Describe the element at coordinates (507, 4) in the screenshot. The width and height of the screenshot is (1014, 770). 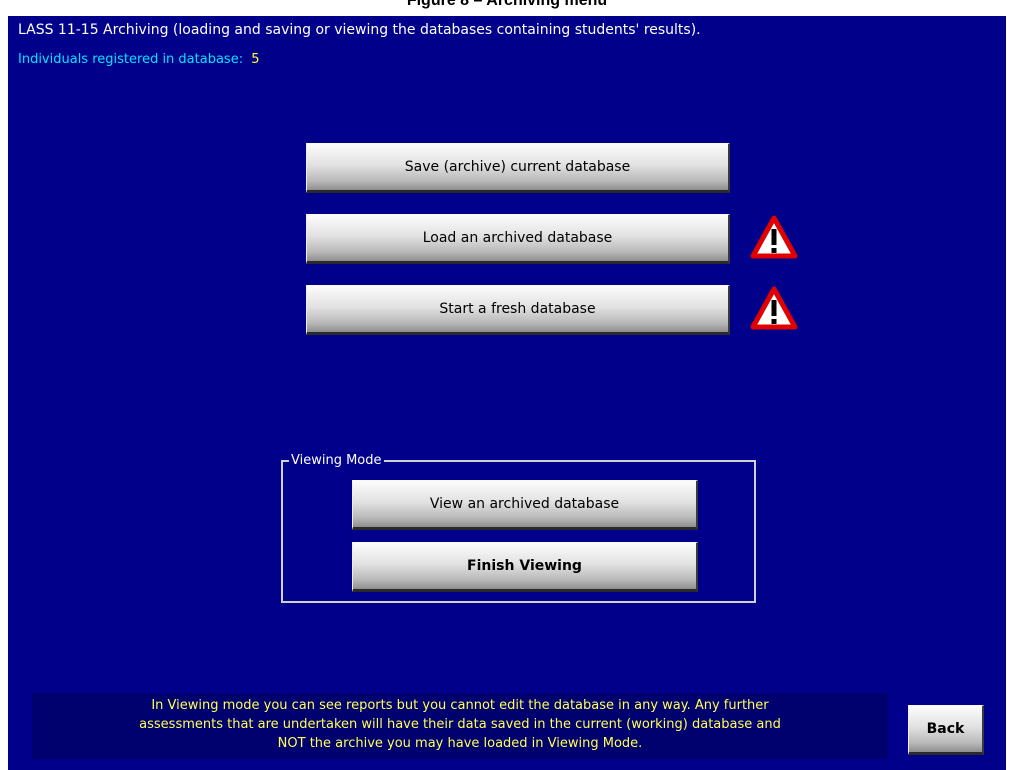
I see `figure-caption: Figure 8 – Archiving menu` at that location.